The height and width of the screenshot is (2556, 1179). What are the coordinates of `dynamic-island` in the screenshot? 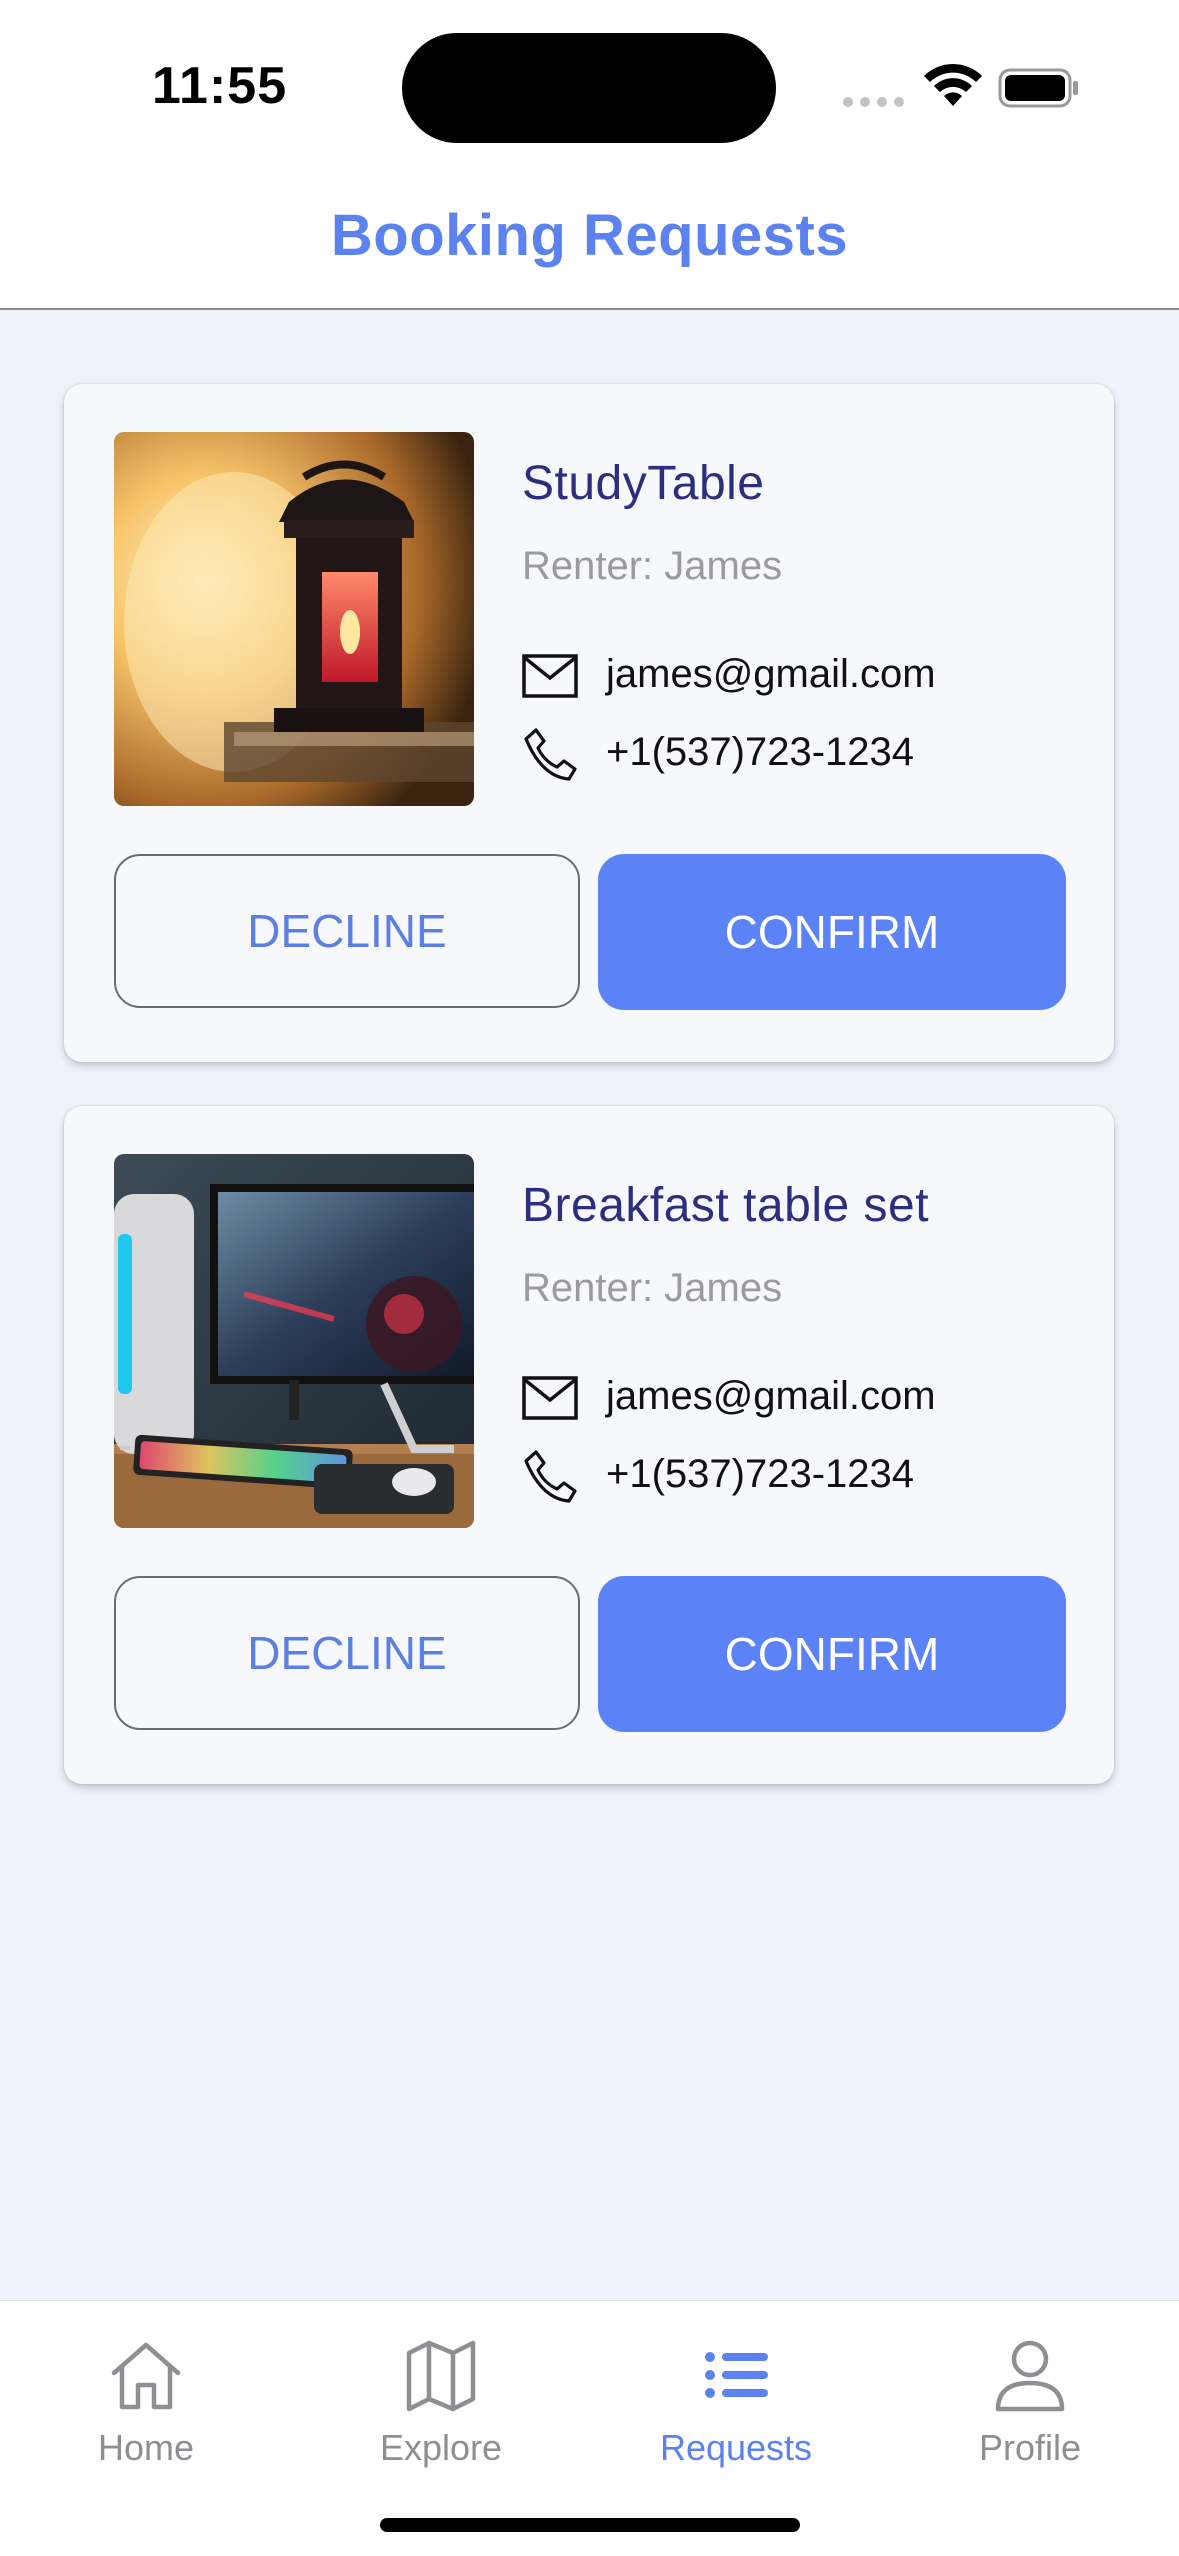 It's located at (589, 88).